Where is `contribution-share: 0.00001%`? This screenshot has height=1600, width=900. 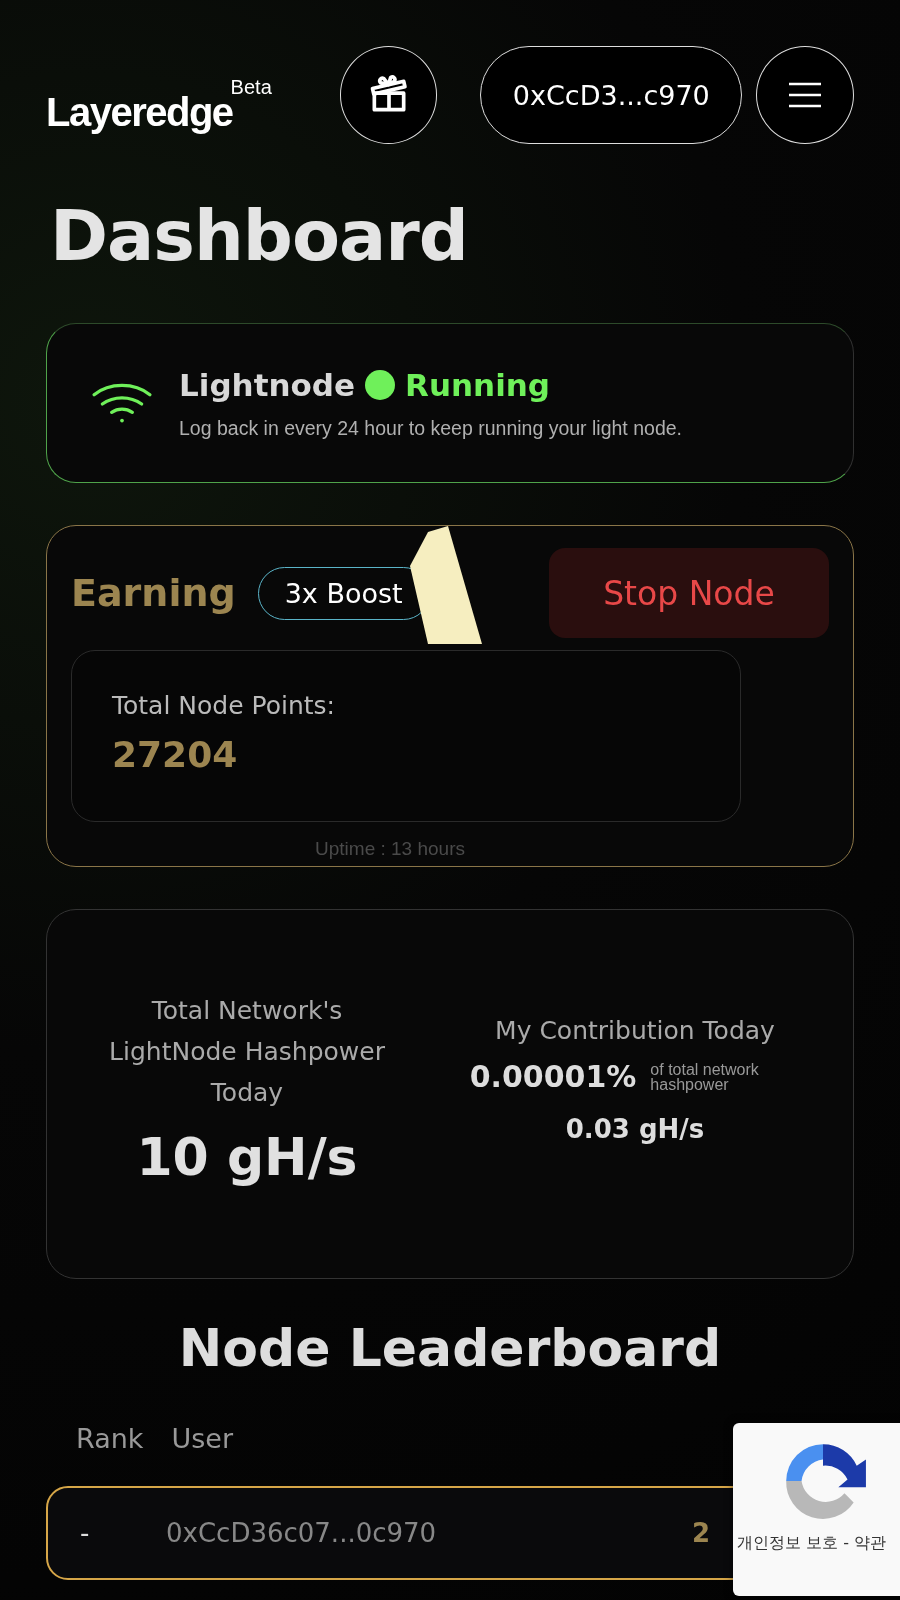
contribution-share: 0.00001% is located at coordinates (553, 1076).